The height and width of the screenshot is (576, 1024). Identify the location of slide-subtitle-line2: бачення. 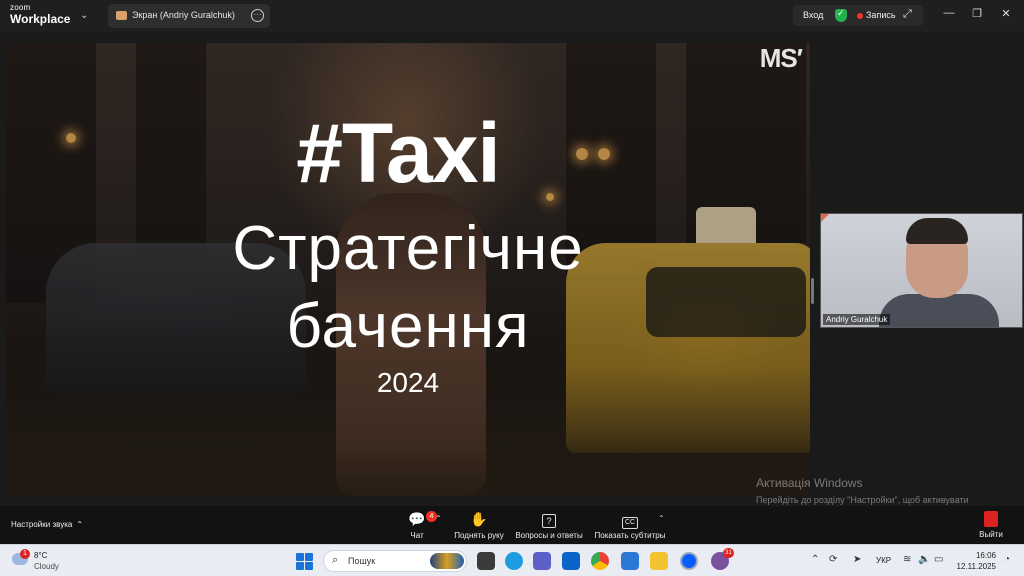
(408, 326).